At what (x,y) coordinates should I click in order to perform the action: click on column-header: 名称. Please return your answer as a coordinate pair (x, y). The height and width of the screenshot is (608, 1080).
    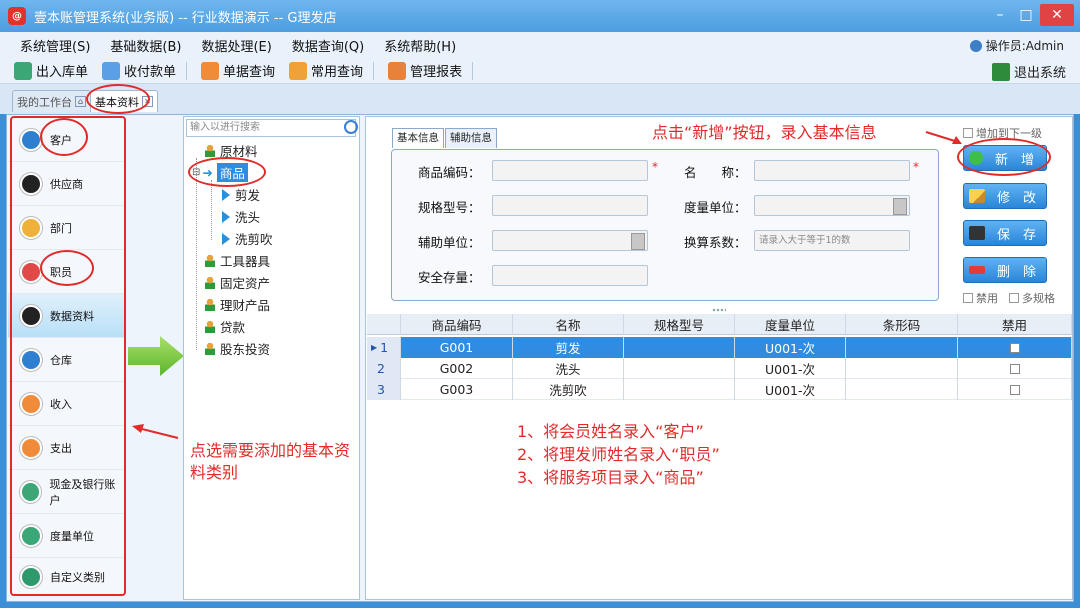
    Looking at the image, I should click on (568, 324).